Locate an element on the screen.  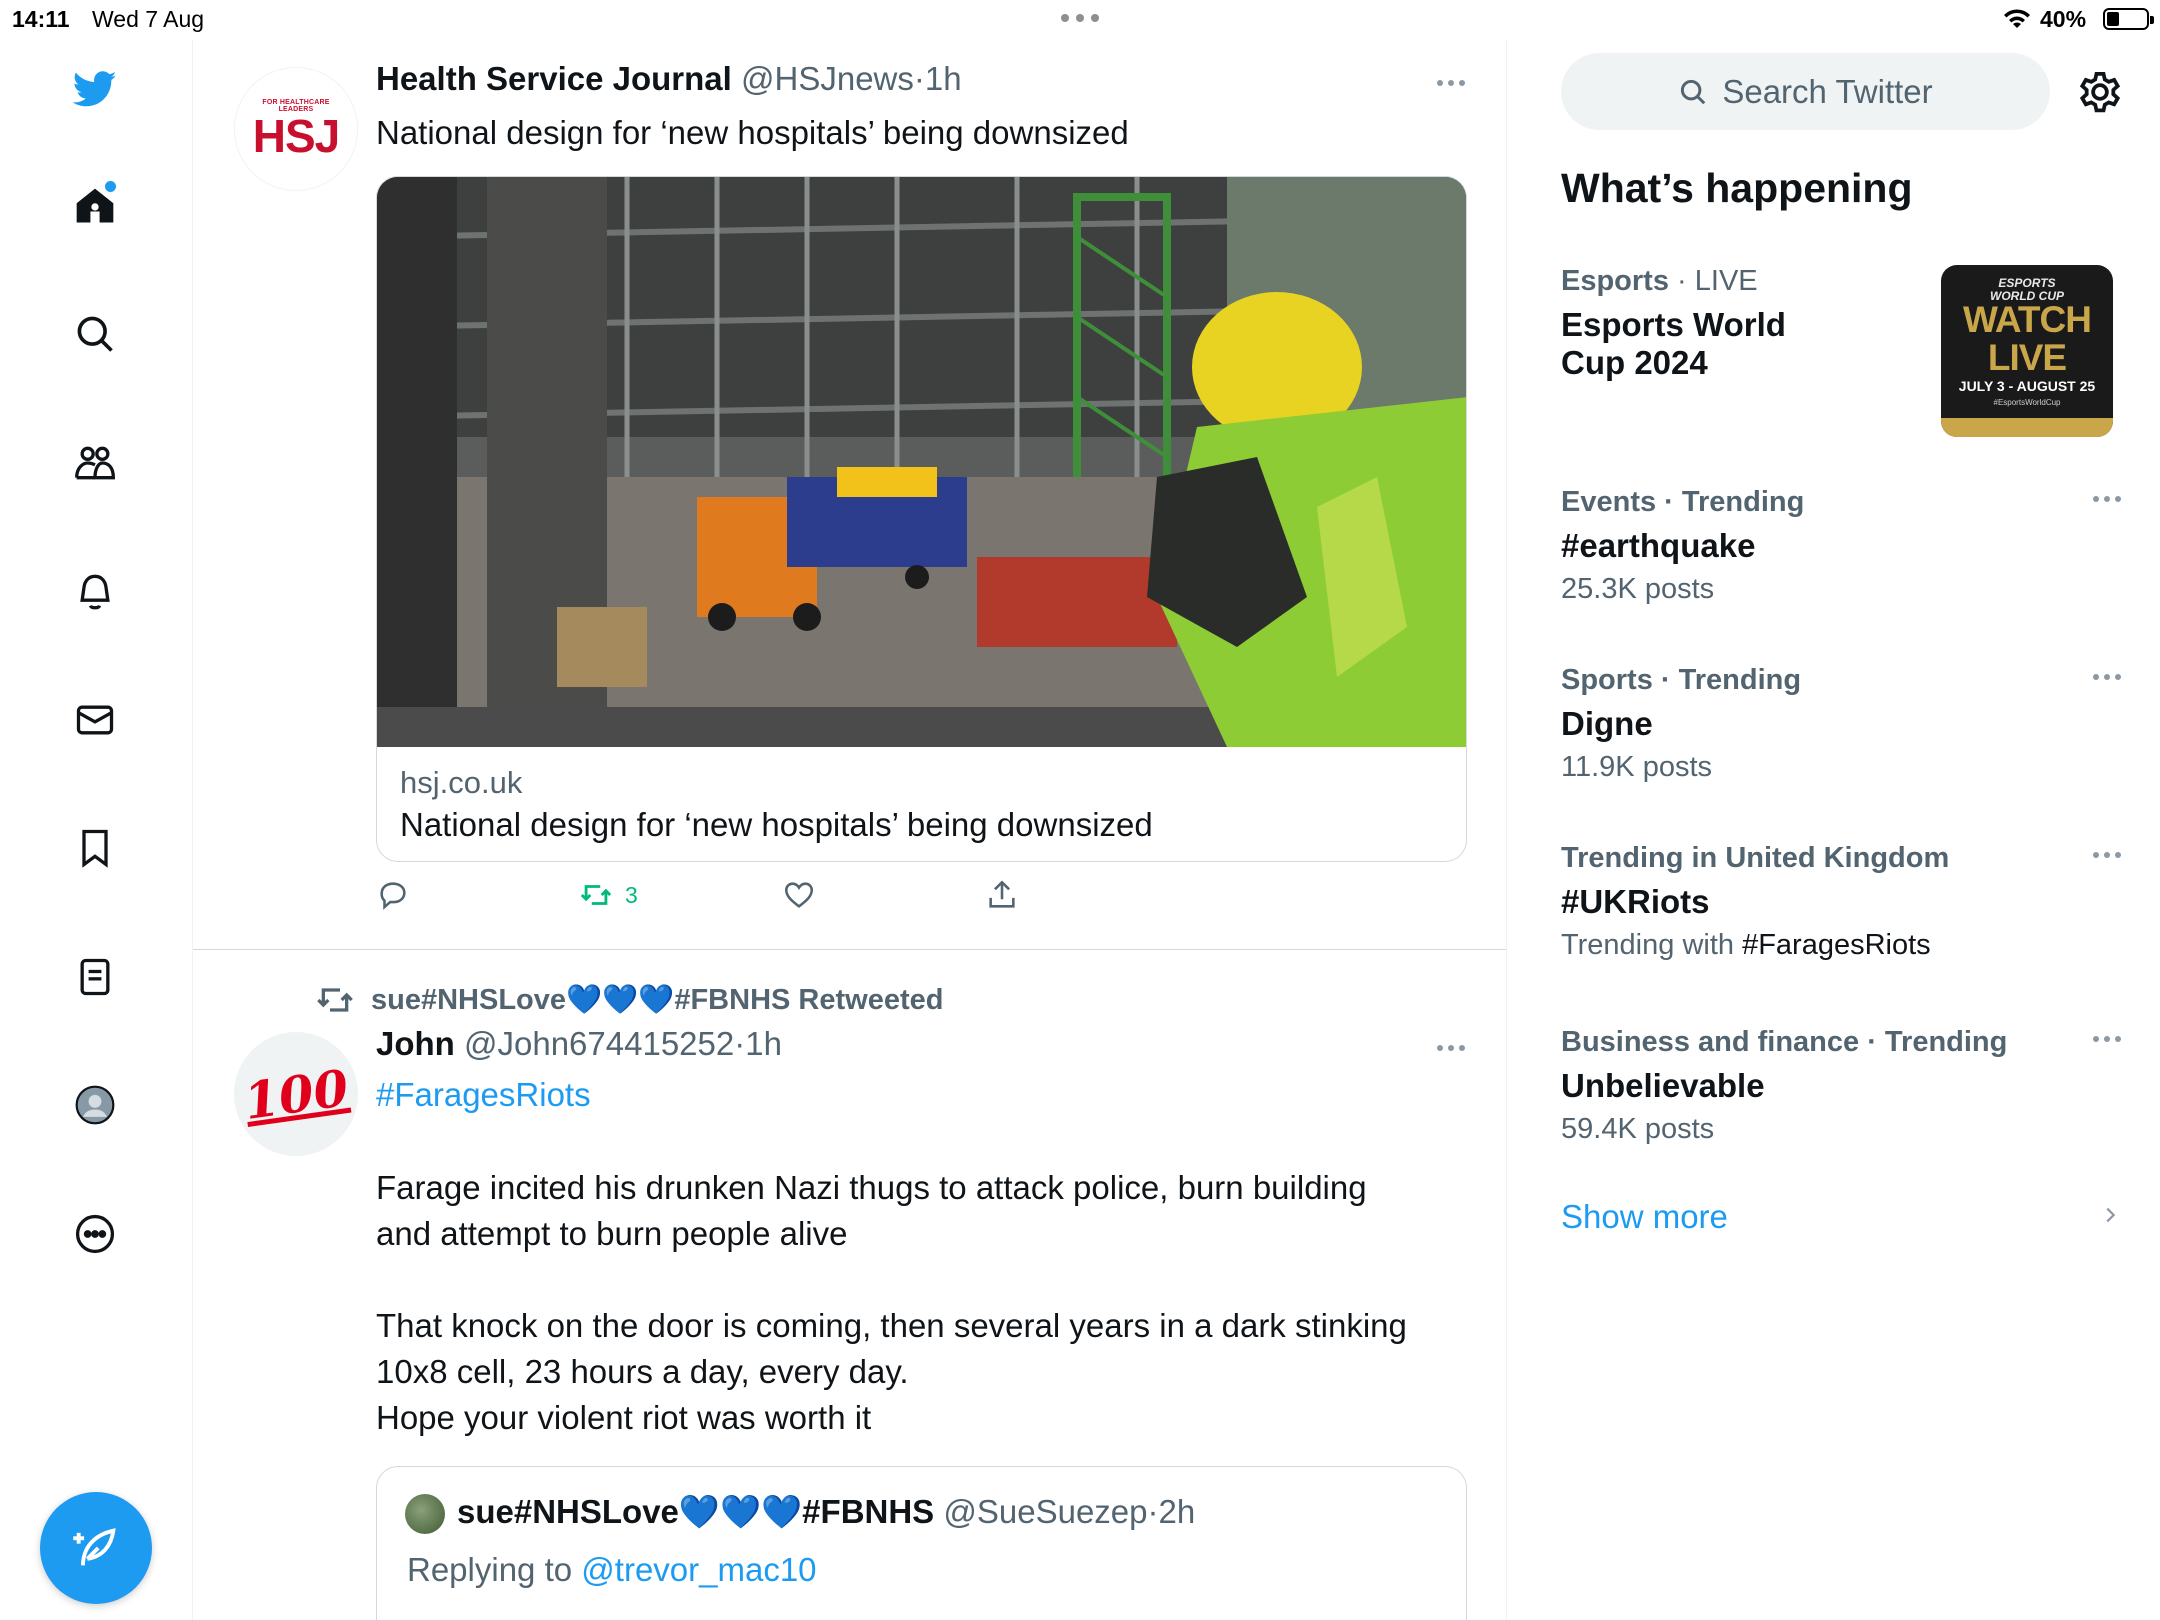
communities-icon is located at coordinates (95, 463).